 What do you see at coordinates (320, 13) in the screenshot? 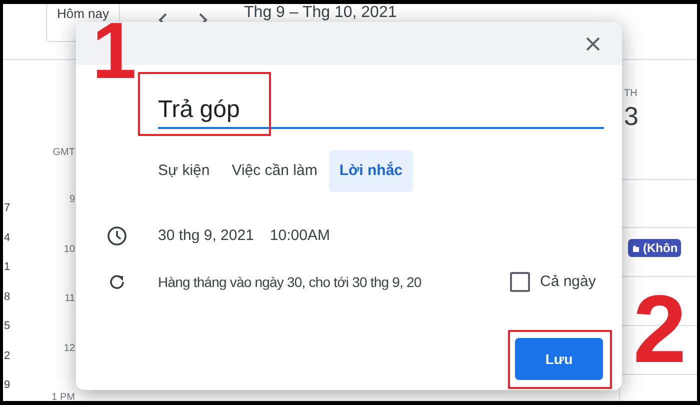
I see `date-range-title: Thg 9 – Thg 10, 2021` at bounding box center [320, 13].